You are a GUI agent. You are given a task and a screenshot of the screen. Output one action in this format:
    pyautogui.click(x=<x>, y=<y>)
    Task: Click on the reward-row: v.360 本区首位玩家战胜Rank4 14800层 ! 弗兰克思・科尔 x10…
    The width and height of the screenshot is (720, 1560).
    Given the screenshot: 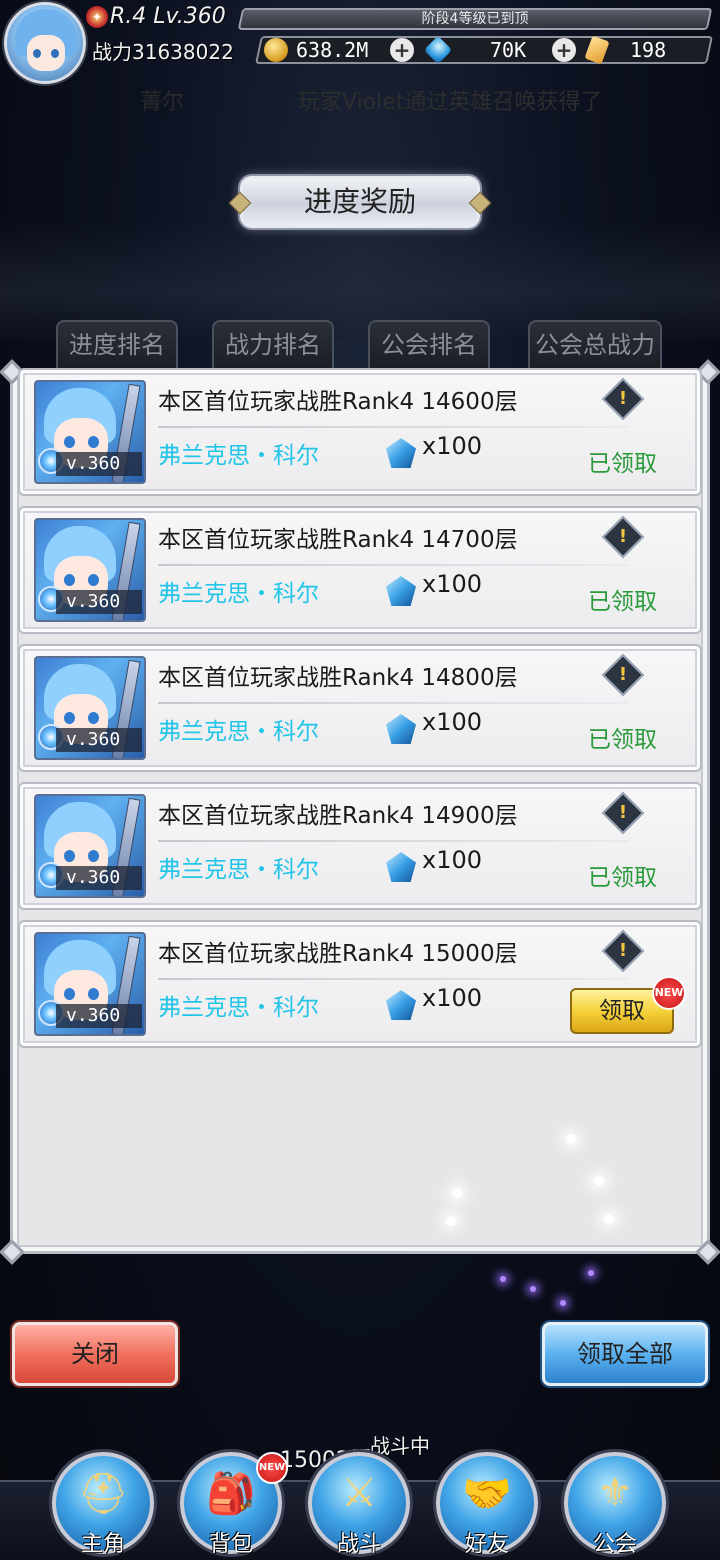 What is the action you would take?
    pyautogui.click(x=360, y=708)
    